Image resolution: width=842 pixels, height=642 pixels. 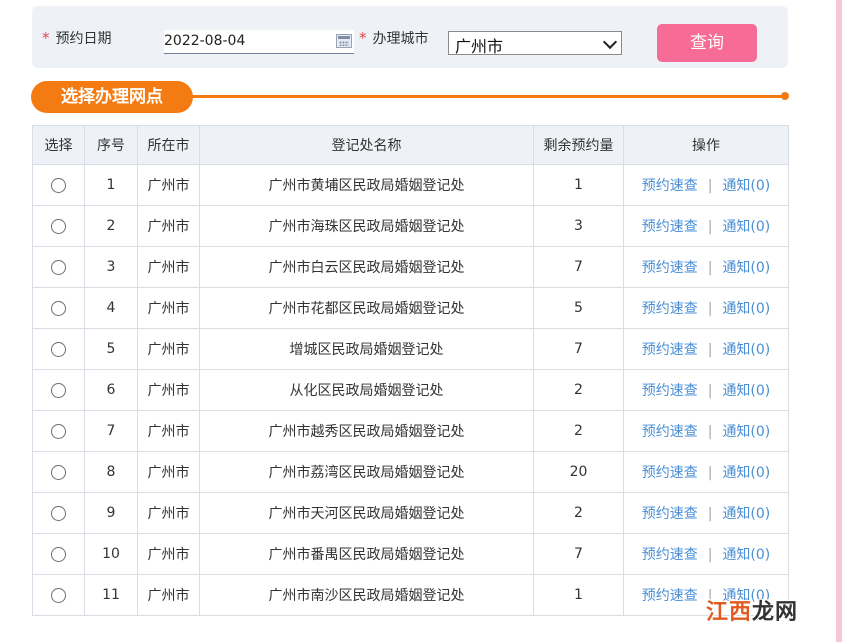 What do you see at coordinates (366, 554) in the screenshot?
I see `row-office-name: 广州市番禺区民政局婚姻登记处` at bounding box center [366, 554].